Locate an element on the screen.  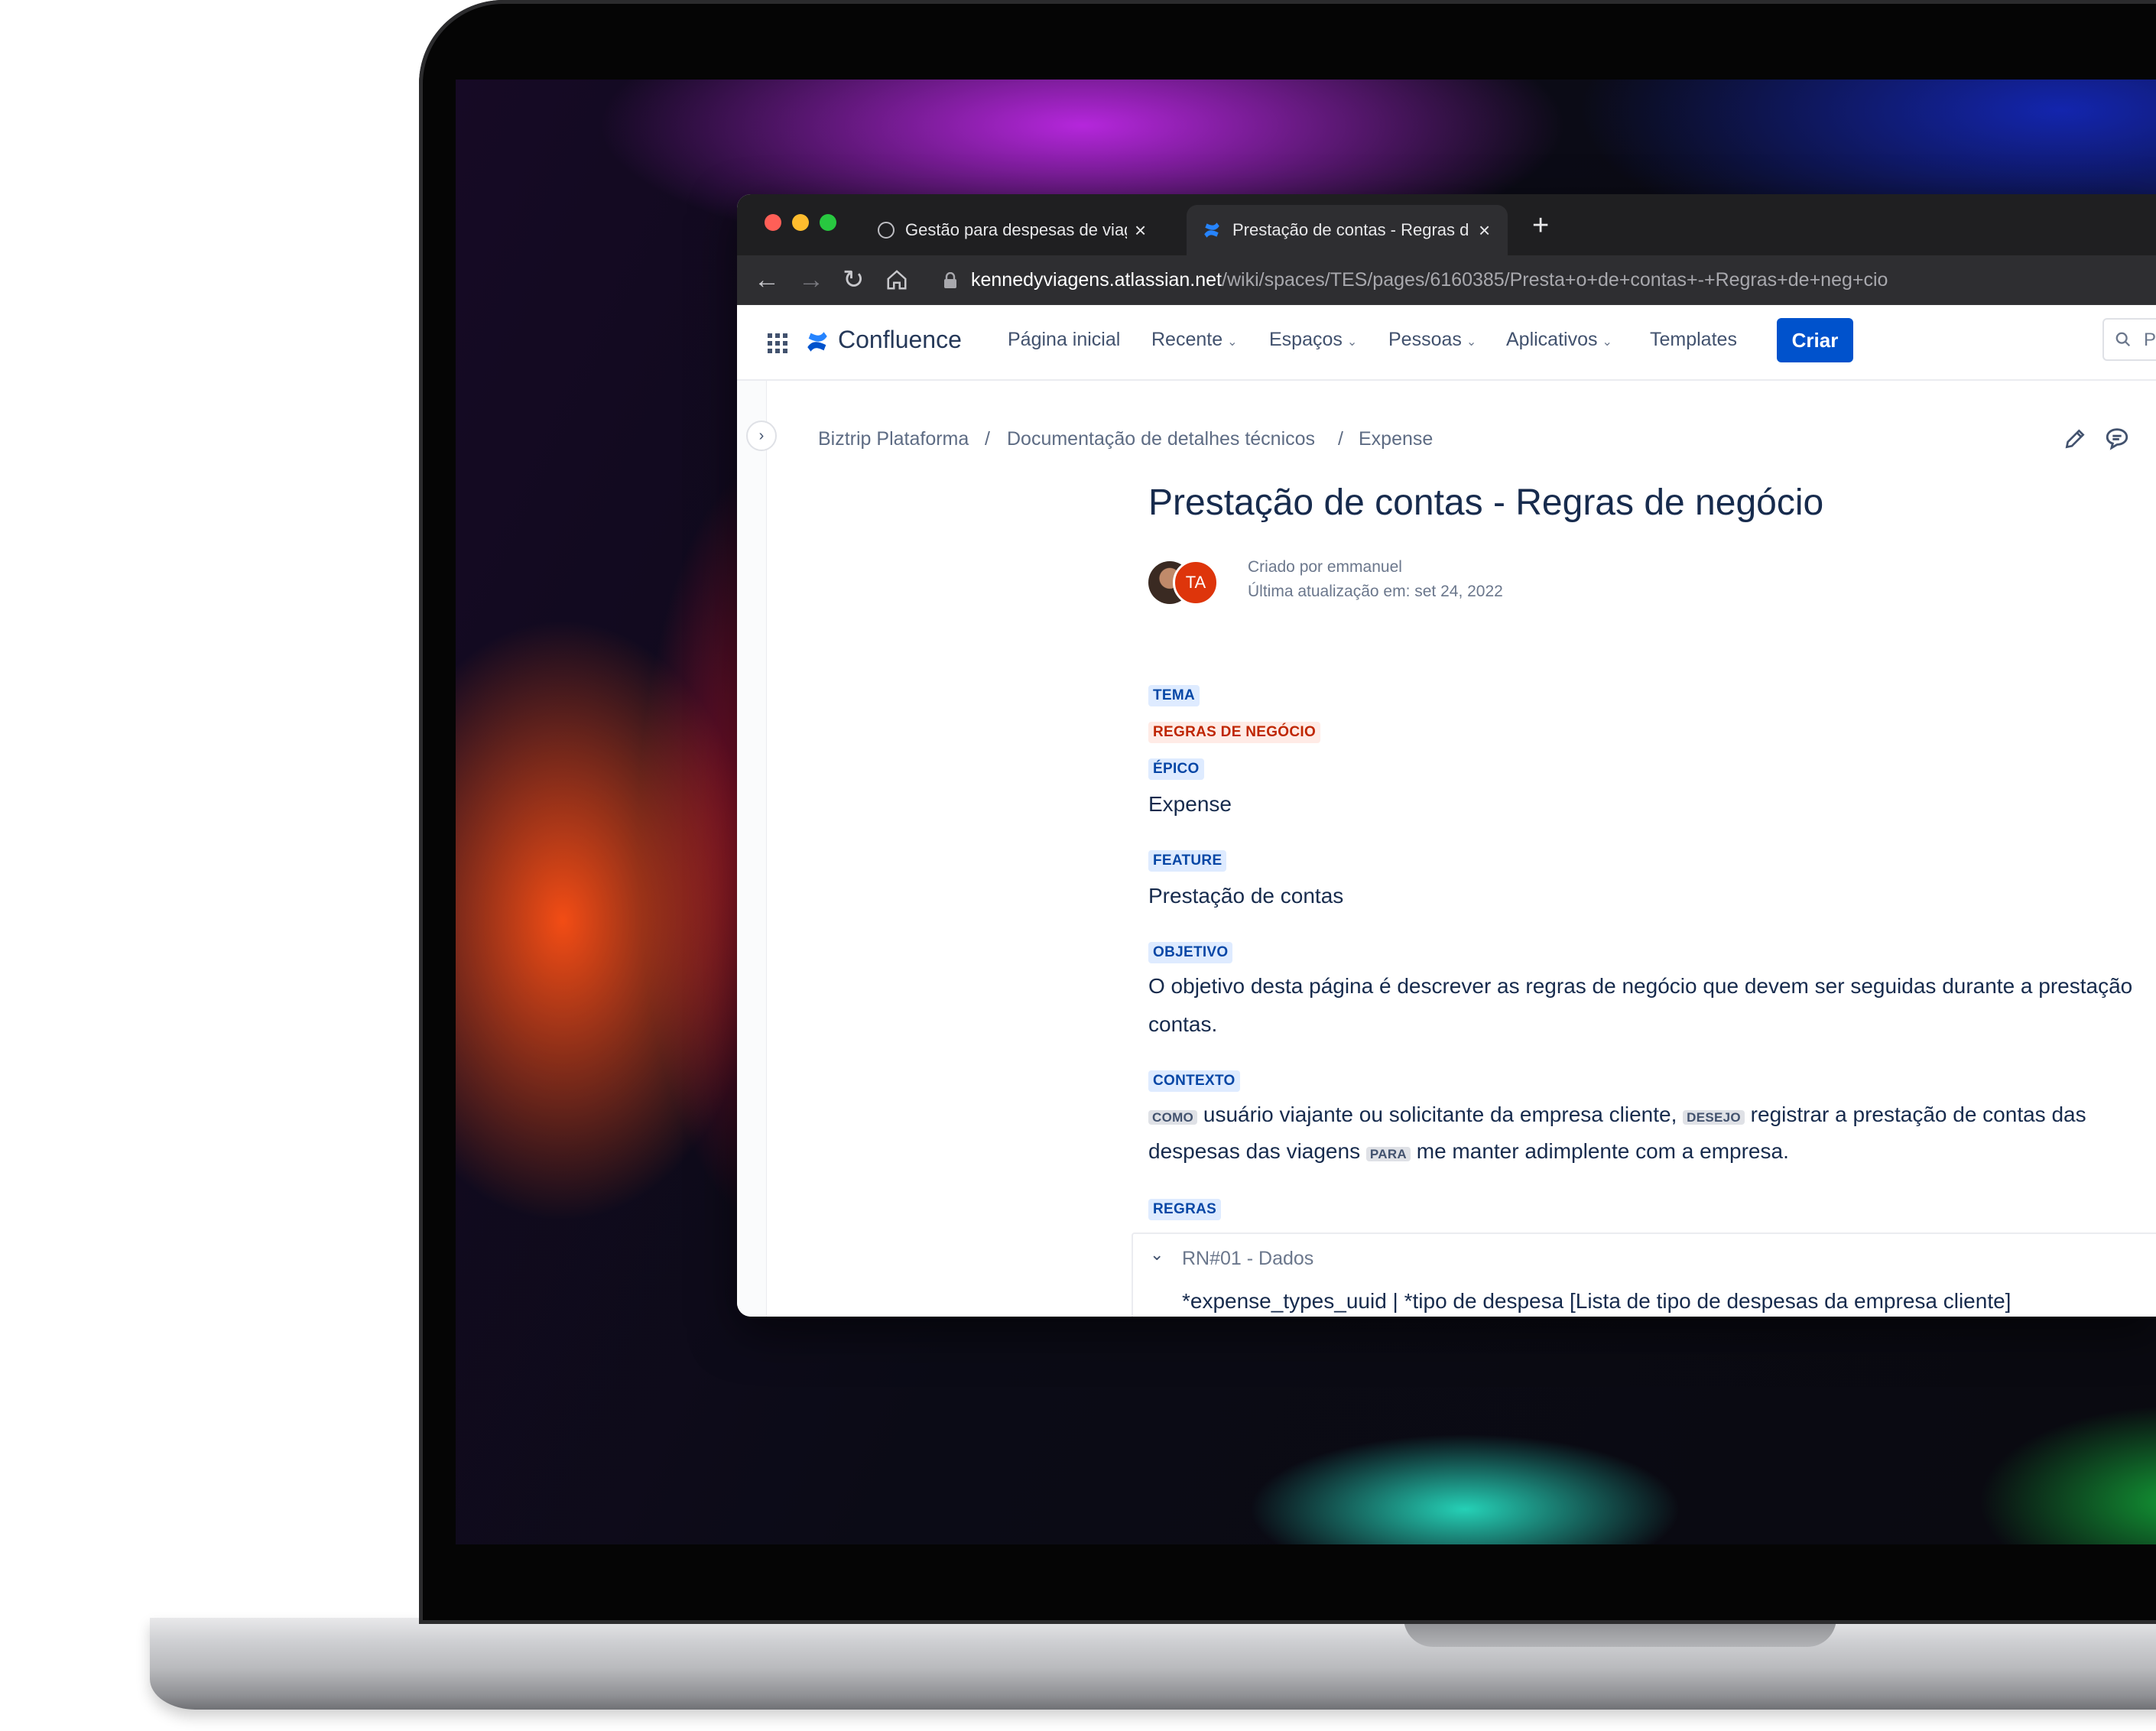
tag-como: COMO is located at coordinates (1173, 1117).